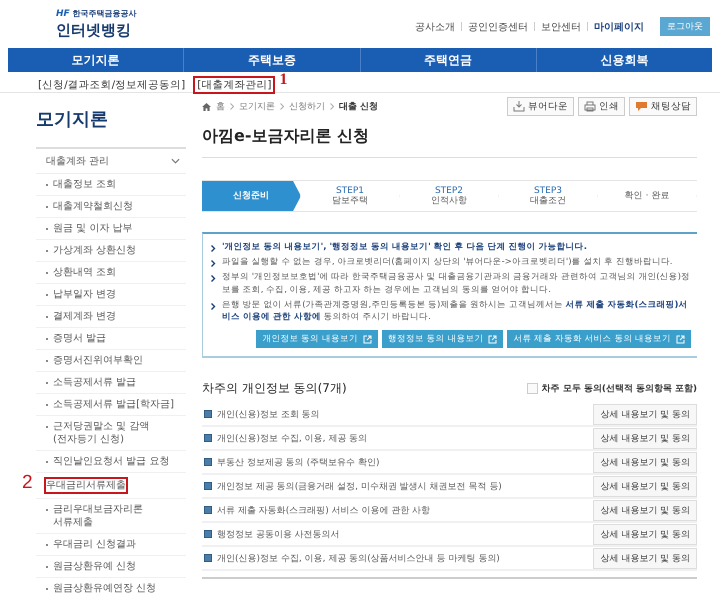 Image resolution: width=720 pixels, height=598 pixels. I want to click on top-link: 보안센터, so click(561, 27).